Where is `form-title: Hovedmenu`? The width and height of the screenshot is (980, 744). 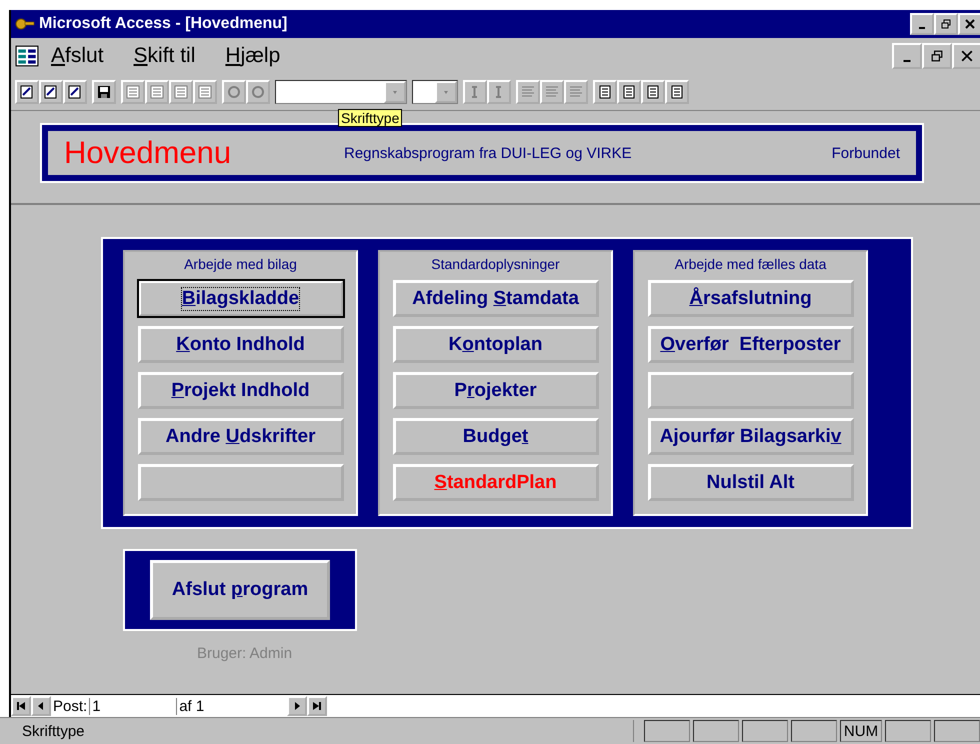
form-title: Hovedmenu is located at coordinates (148, 153).